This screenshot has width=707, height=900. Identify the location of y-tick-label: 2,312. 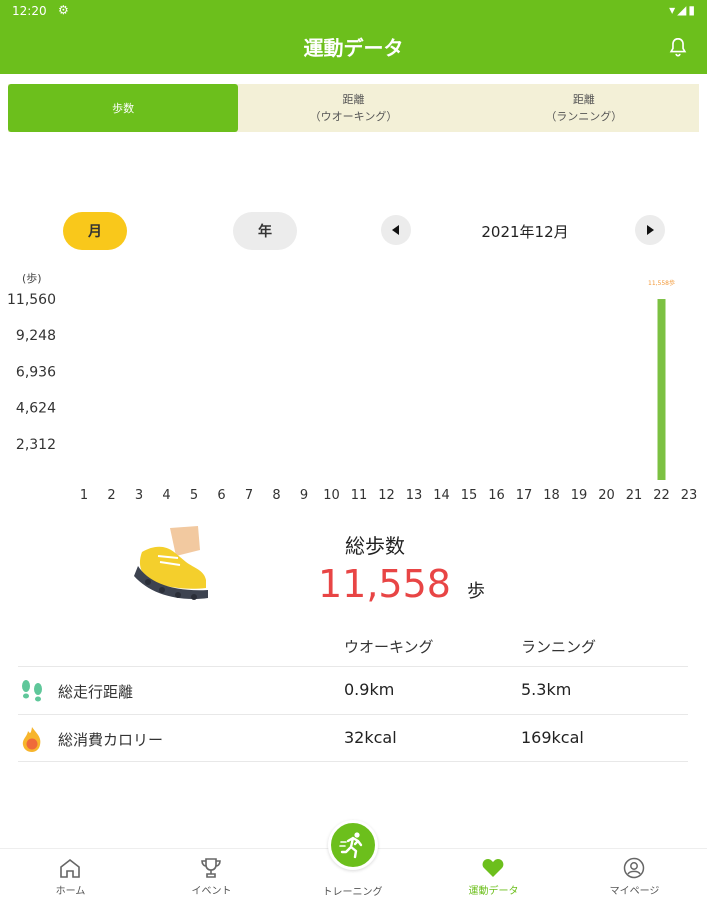
(36, 445).